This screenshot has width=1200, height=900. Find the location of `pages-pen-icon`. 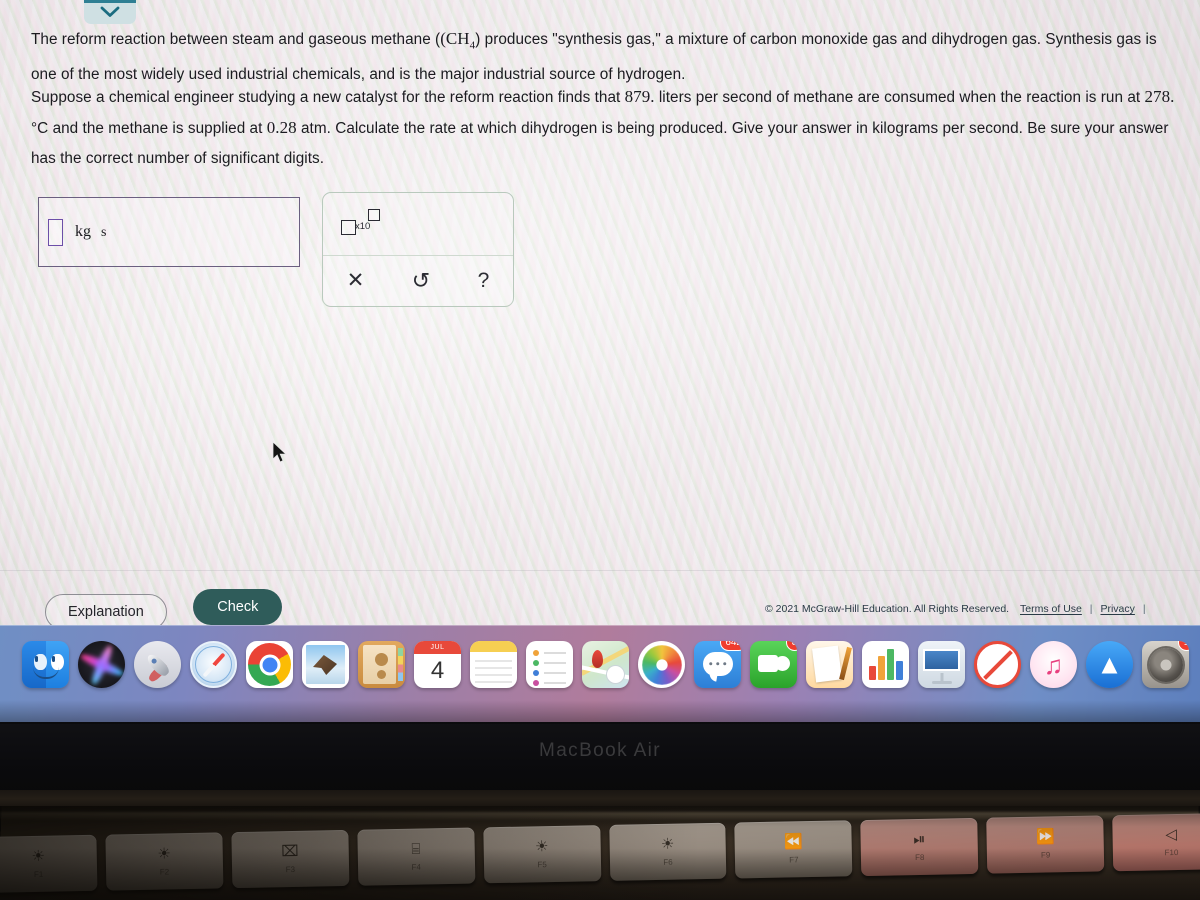

pages-pen-icon is located at coordinates (845, 663).